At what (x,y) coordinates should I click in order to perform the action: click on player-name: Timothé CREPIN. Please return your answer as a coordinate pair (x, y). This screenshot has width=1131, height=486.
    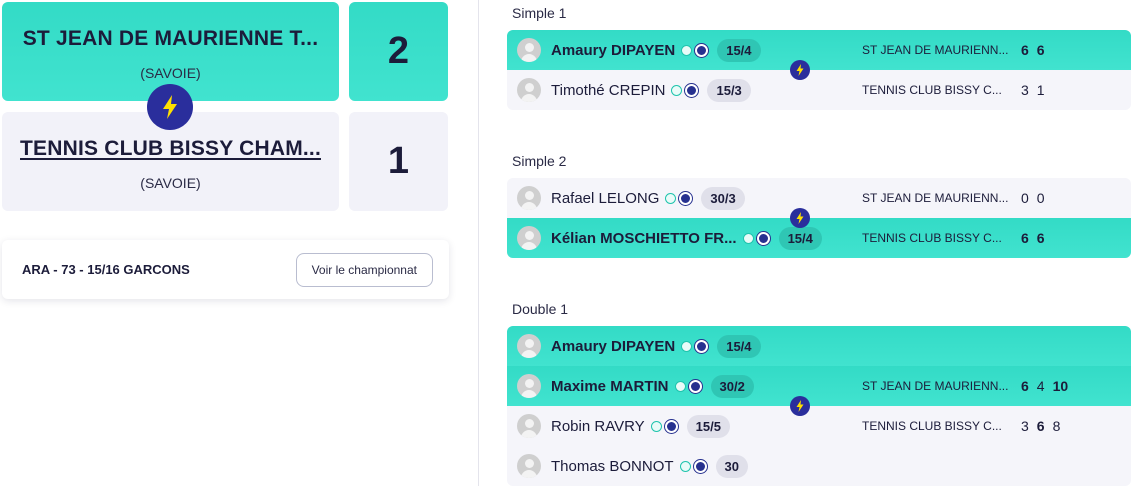
    Looking at the image, I should click on (608, 90).